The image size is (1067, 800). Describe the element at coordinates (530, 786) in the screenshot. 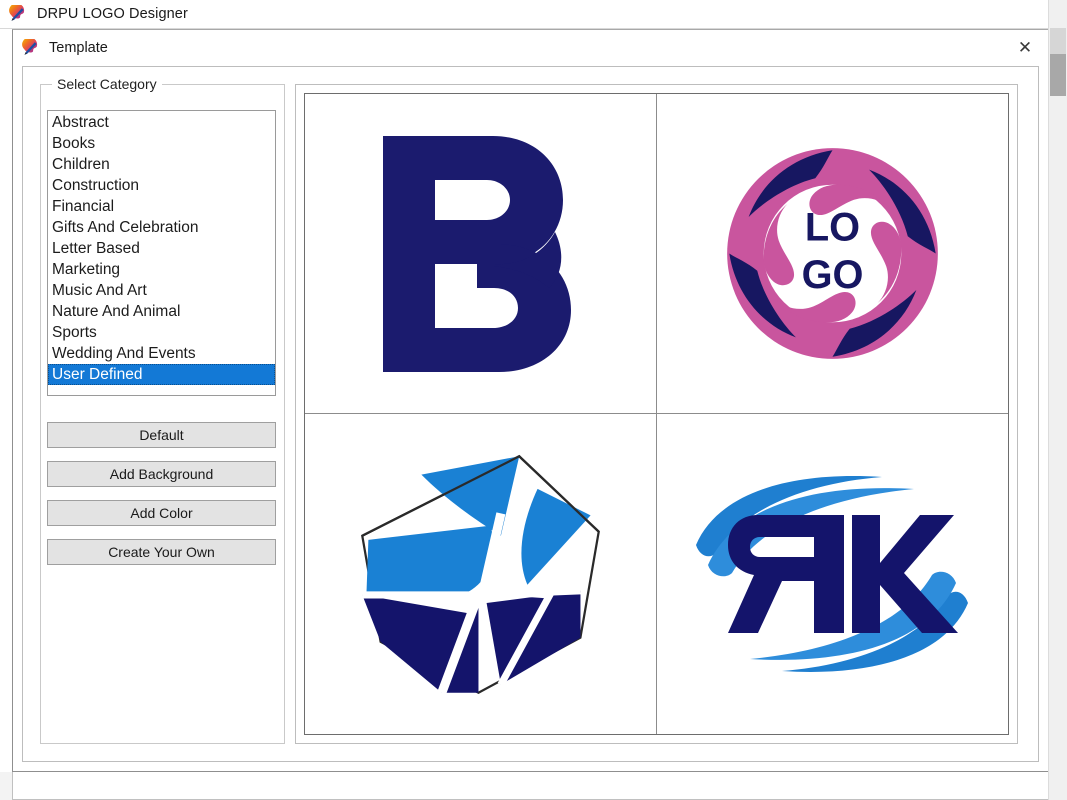

I see `window-bottom-strip` at that location.